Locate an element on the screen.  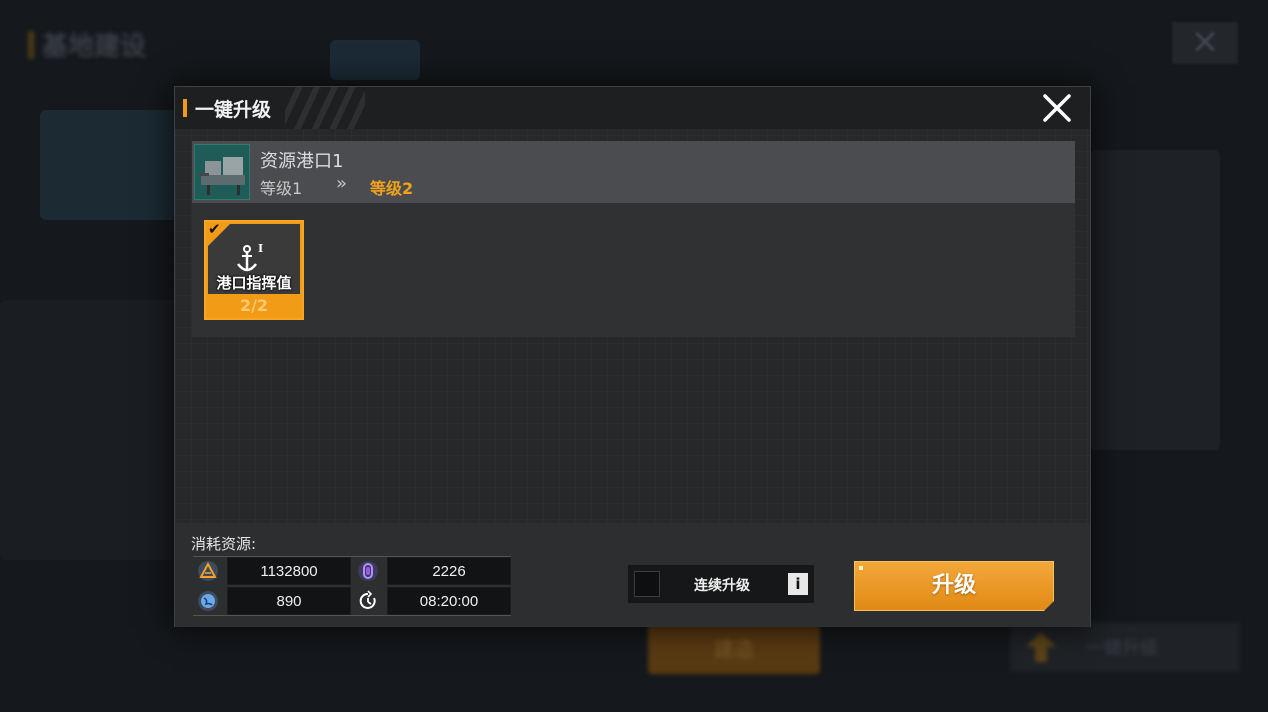
background-page-title: 基地建设 is located at coordinates (87, 44).